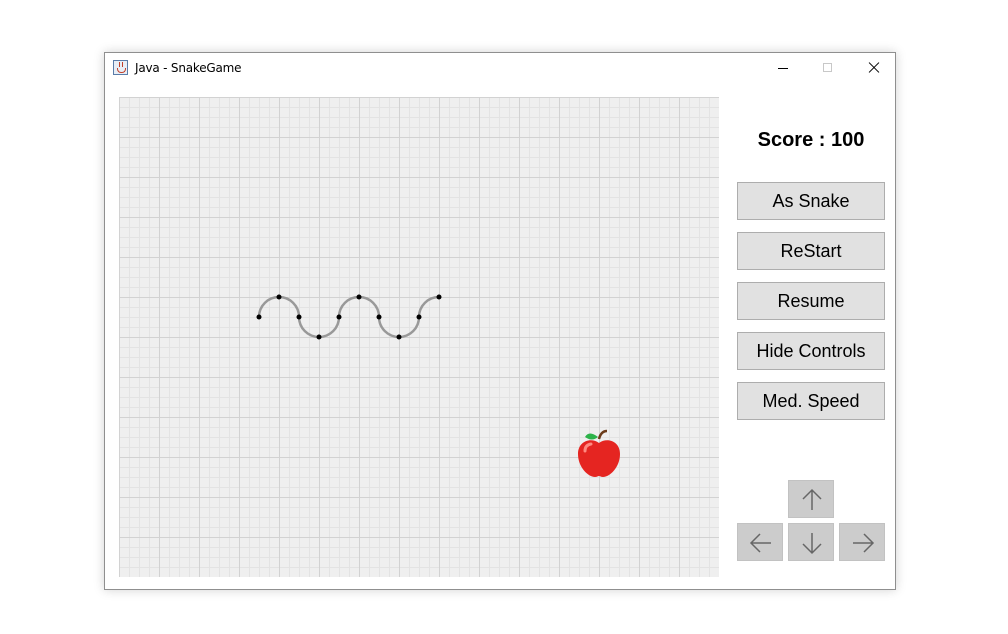 Image resolution: width=1008 pixels, height=634 pixels. What do you see at coordinates (438, 385) in the screenshot?
I see `game-canvas` at bounding box center [438, 385].